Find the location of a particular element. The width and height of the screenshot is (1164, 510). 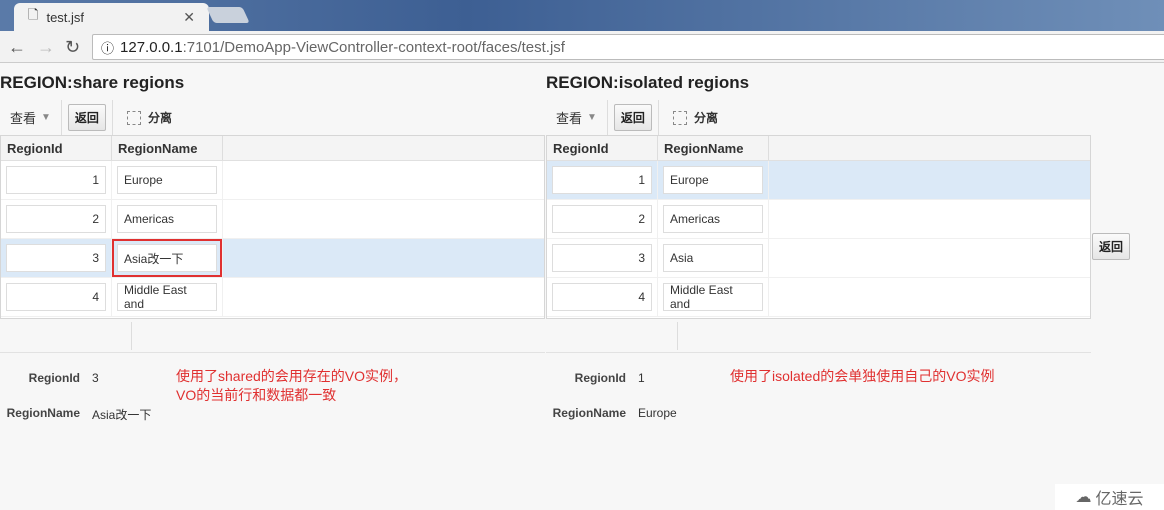

annotation-line: 使用了isolated的会单独使用自己的VO实例 is located at coordinates (862, 376).